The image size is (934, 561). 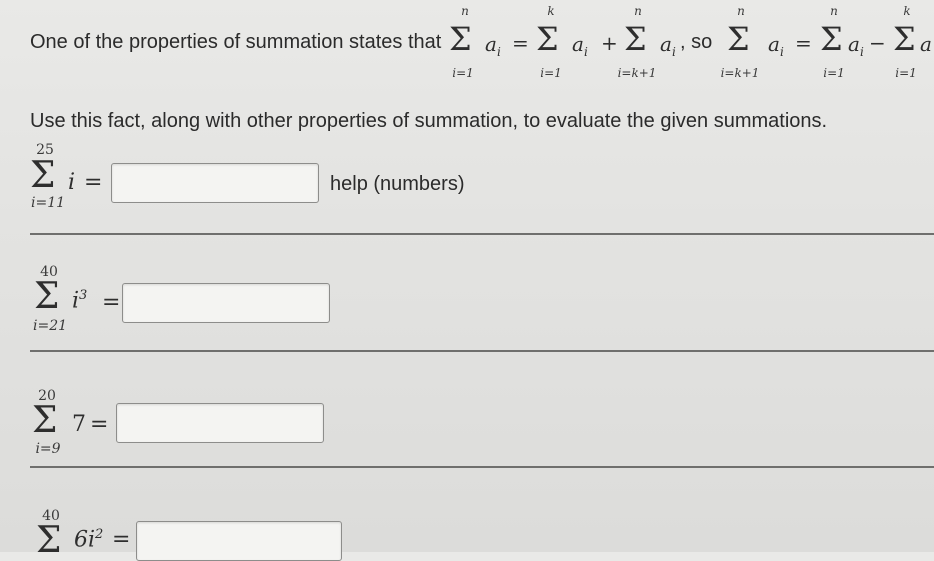 What do you see at coordinates (50, 326) in the screenshot?
I see `lower-limit: i=21` at bounding box center [50, 326].